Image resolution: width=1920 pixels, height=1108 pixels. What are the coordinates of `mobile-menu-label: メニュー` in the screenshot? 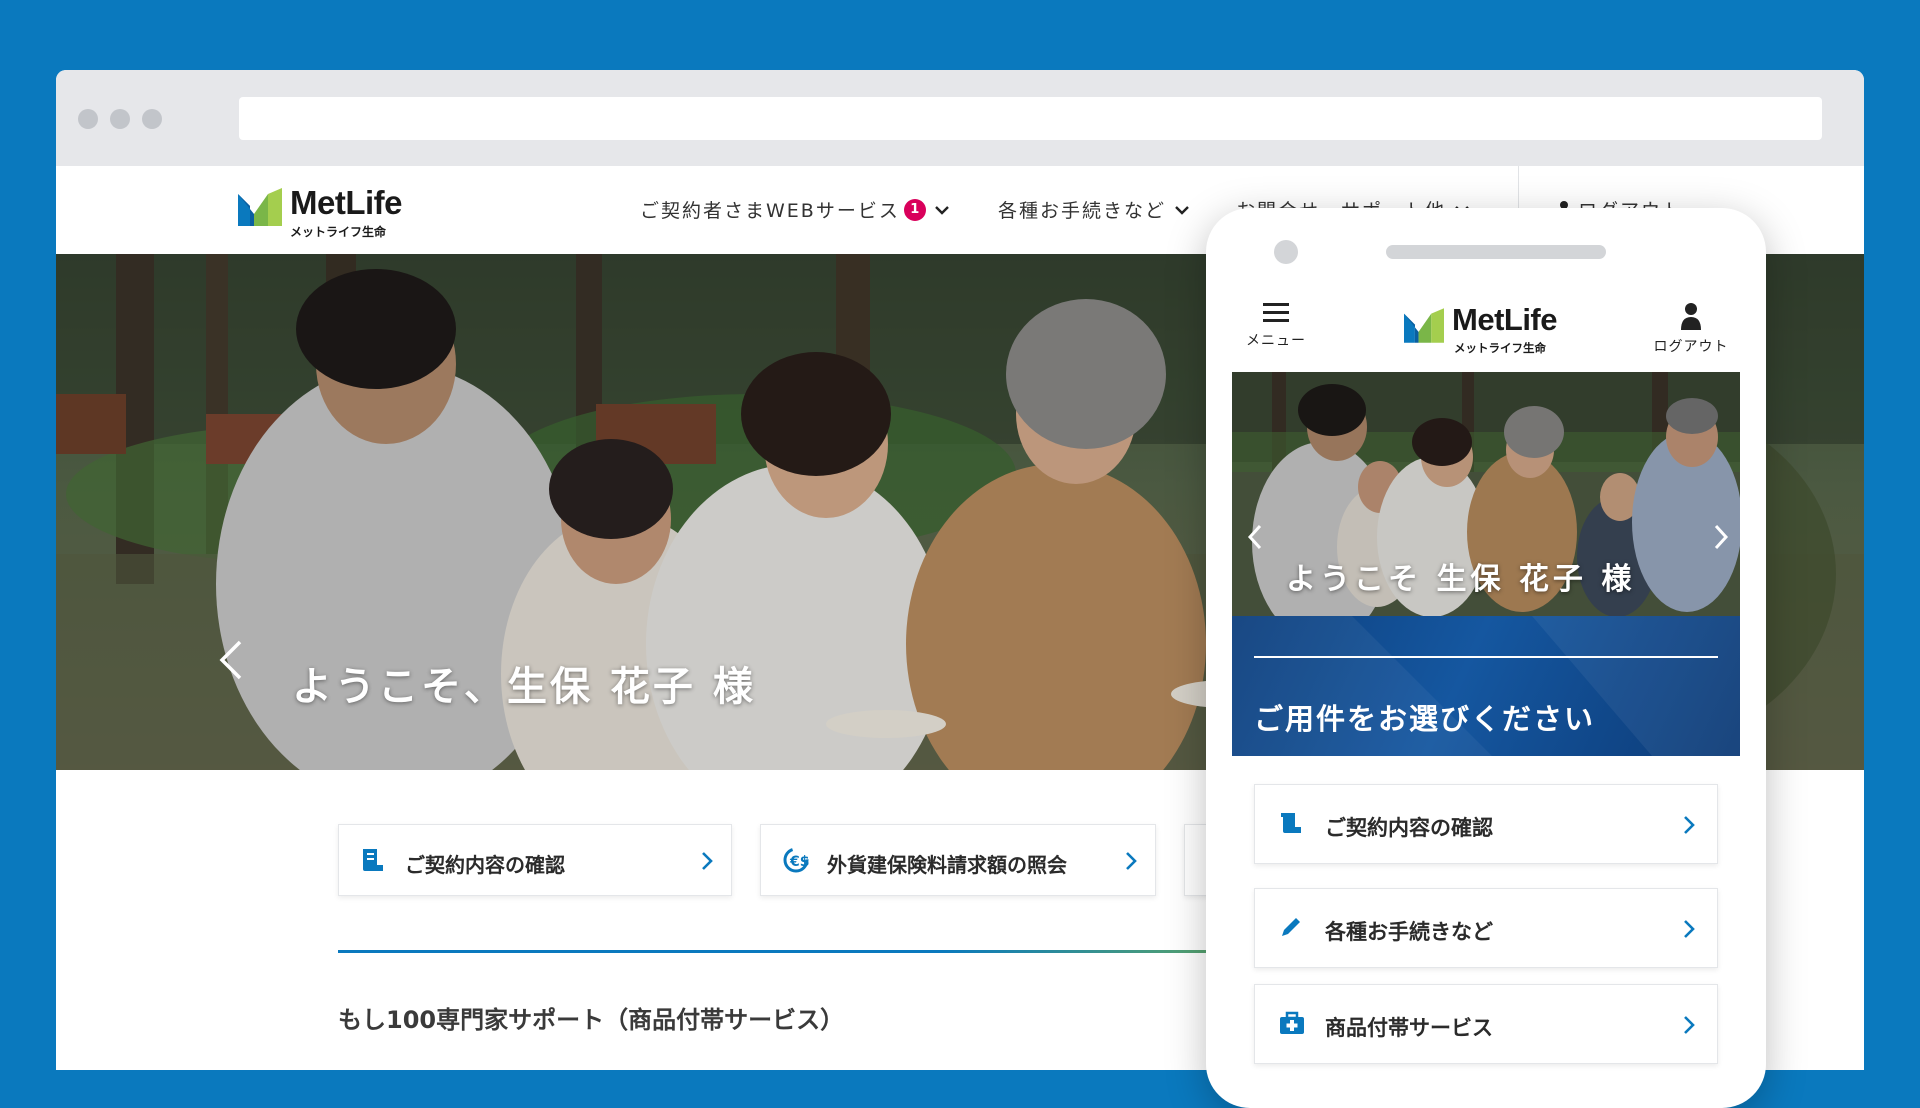 It's located at (1276, 341).